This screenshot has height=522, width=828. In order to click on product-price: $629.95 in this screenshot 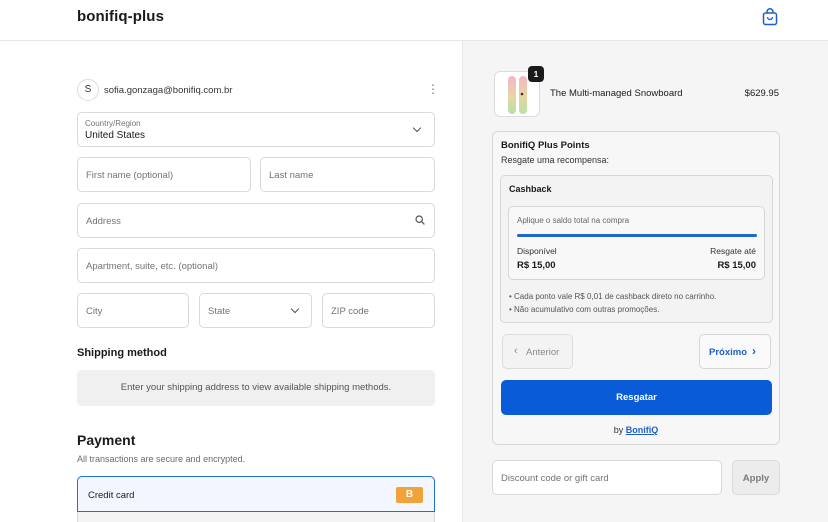, I will do `click(761, 93)`.